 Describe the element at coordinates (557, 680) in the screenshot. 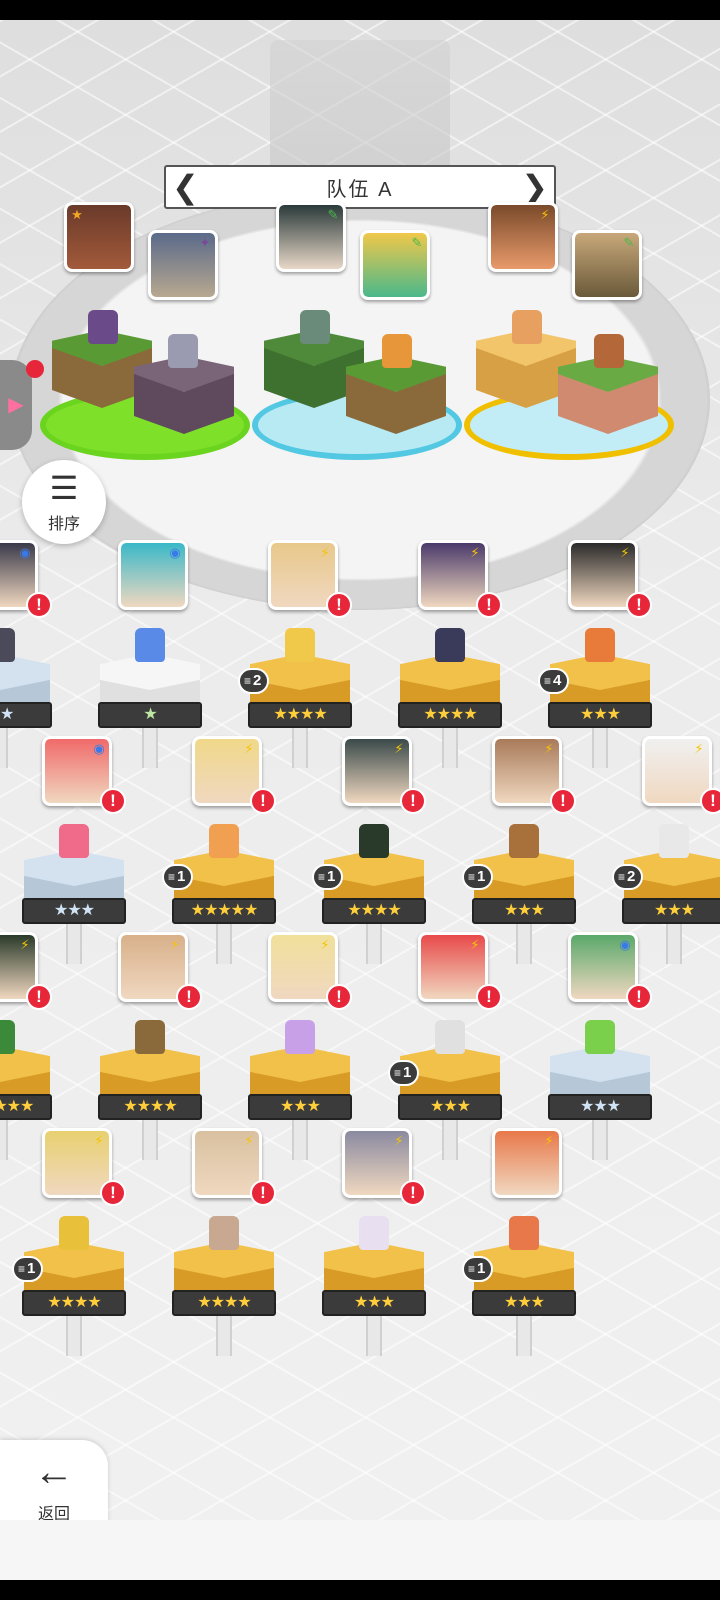

I see `duplicate-count: 4` at that location.